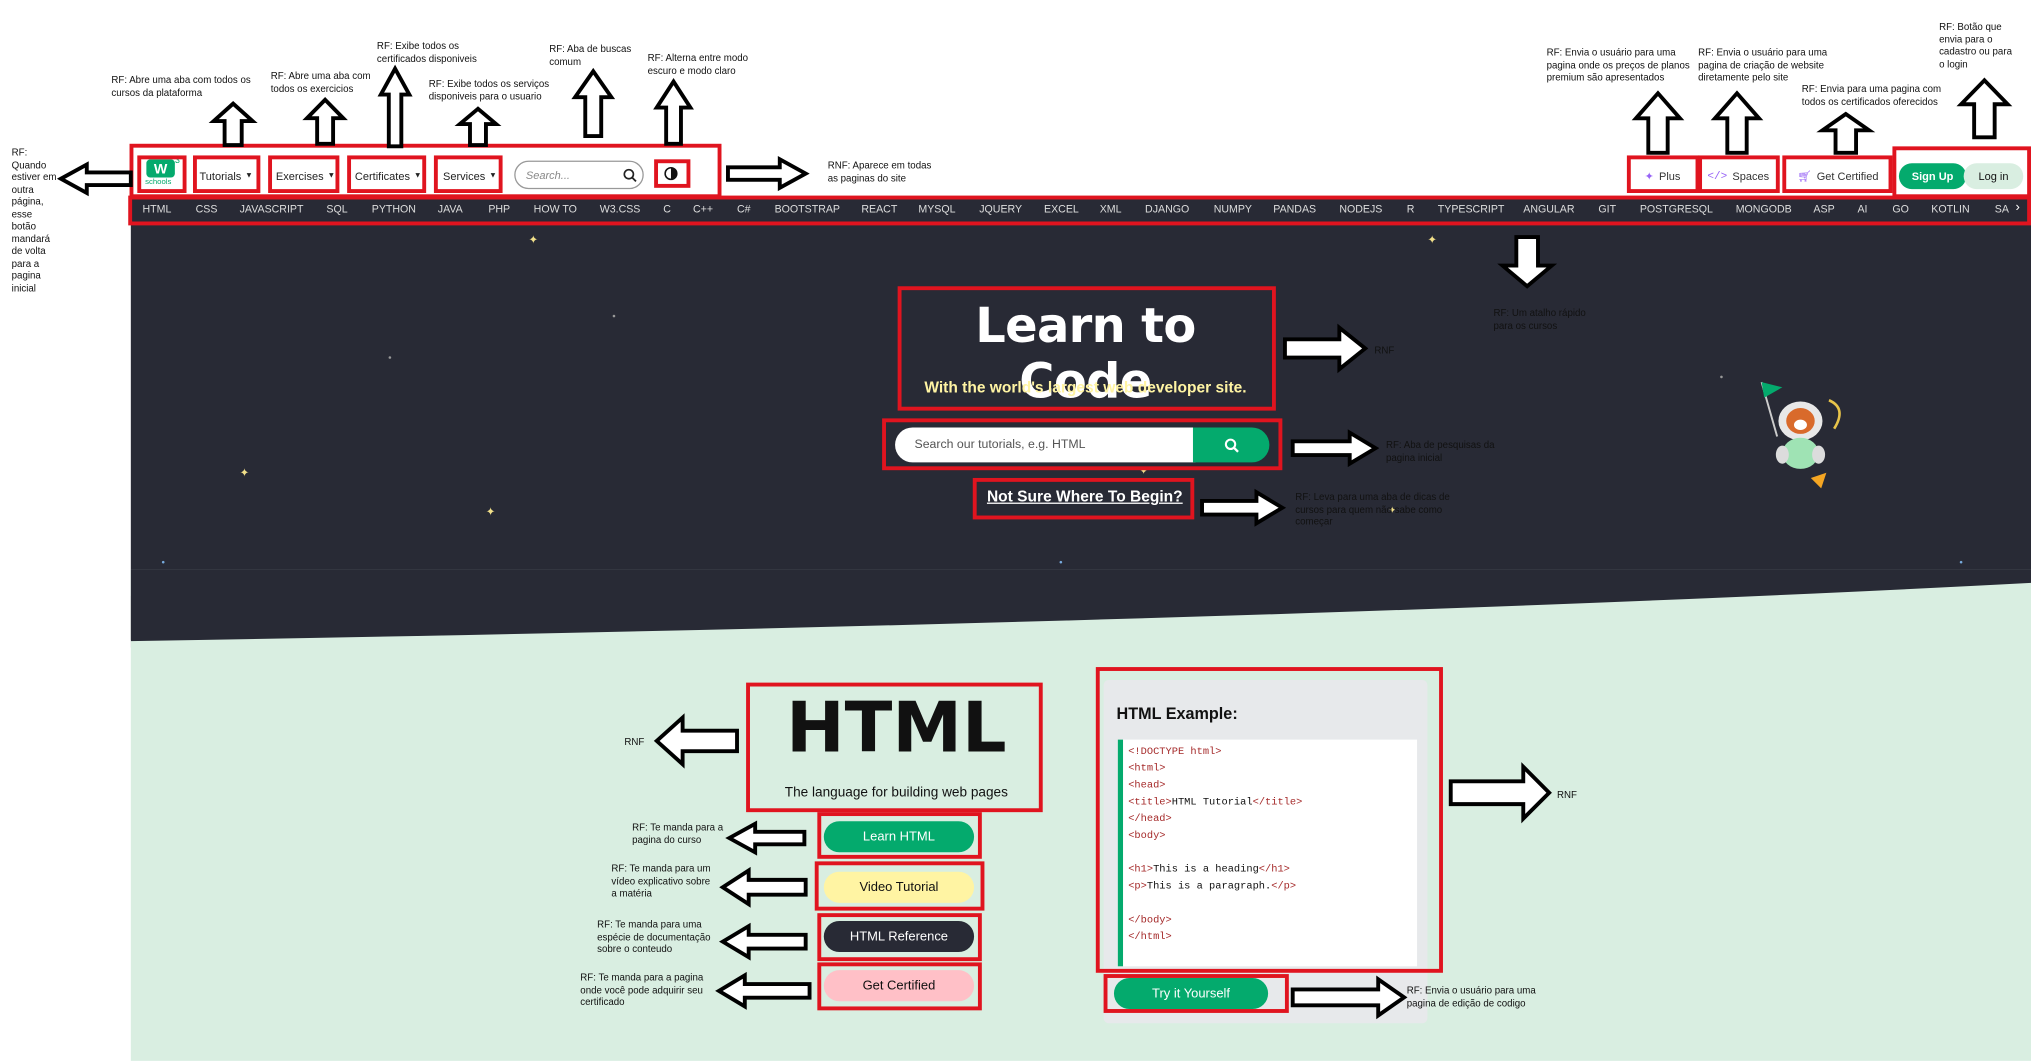  Describe the element at coordinates (22, 213) in the screenshot. I see `annotation-line: esse` at that location.